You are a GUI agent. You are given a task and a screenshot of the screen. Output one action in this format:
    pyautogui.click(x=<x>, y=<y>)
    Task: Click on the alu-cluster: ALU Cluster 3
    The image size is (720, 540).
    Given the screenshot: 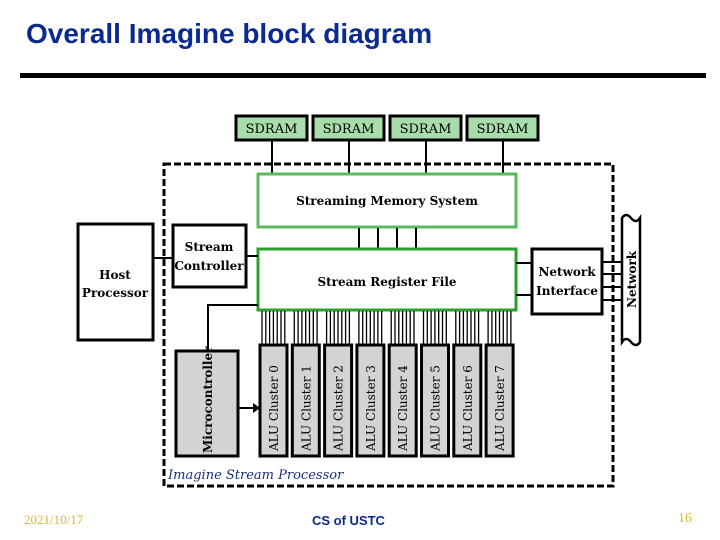 What is the action you would take?
    pyautogui.click(x=370, y=384)
    